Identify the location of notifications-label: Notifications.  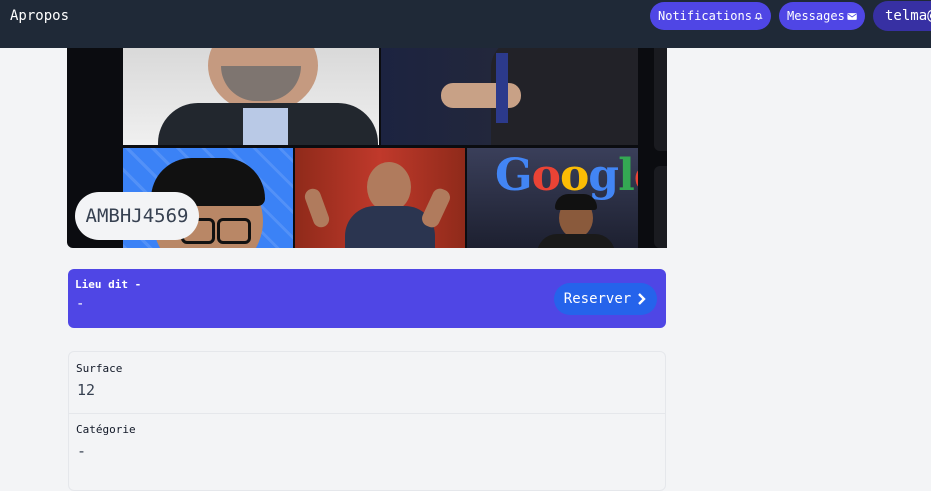
(705, 16).